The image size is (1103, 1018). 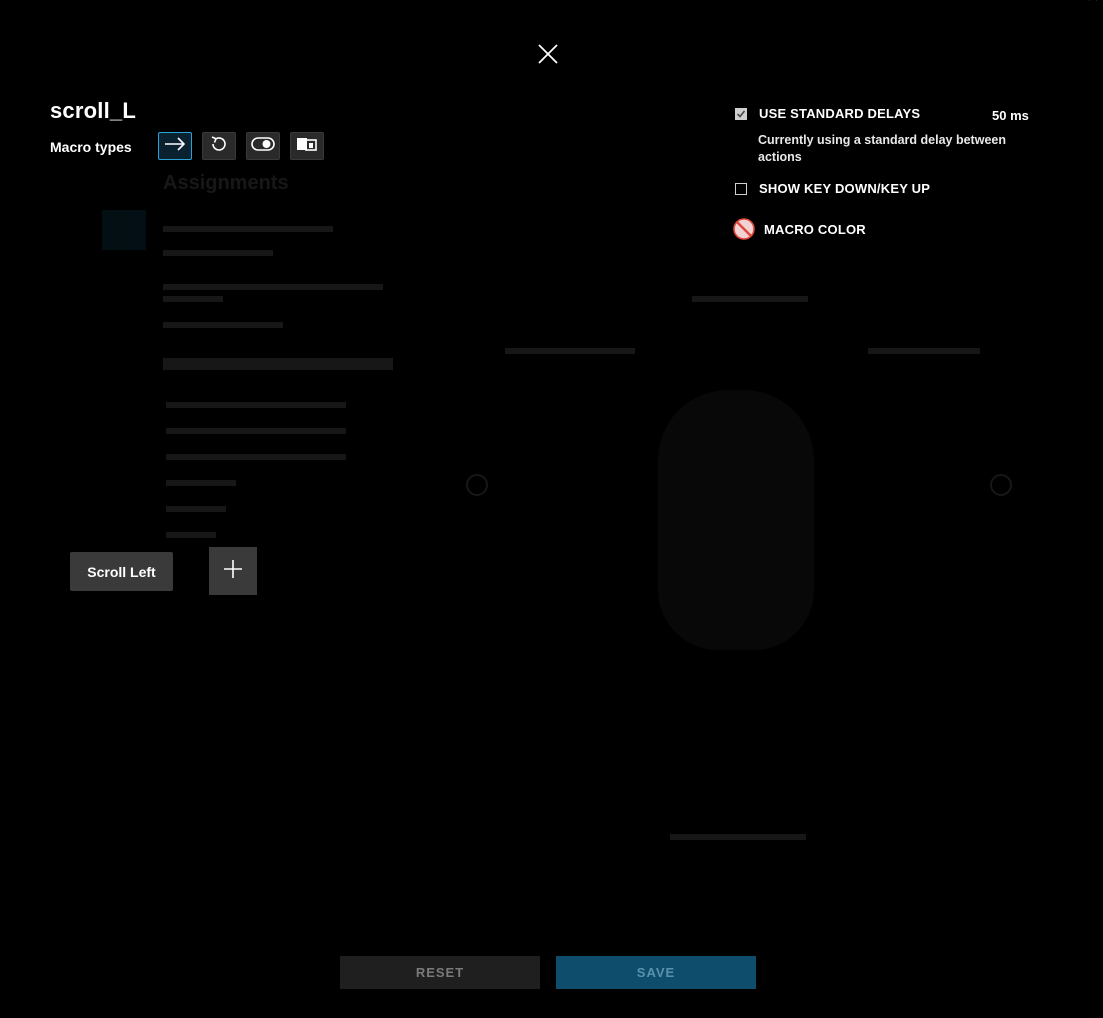 What do you see at coordinates (736, 520) in the screenshot?
I see `background-mouse-image` at bounding box center [736, 520].